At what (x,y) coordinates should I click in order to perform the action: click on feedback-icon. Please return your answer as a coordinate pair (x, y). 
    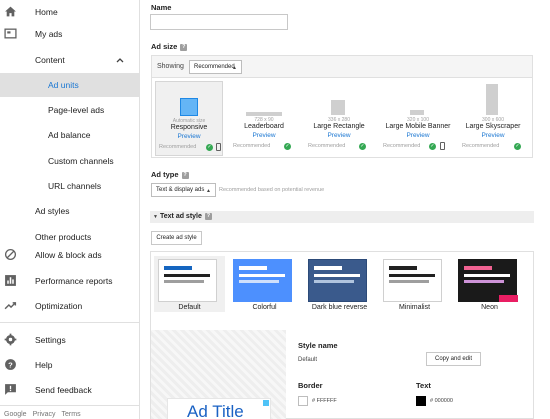
    Looking at the image, I should click on (10, 389).